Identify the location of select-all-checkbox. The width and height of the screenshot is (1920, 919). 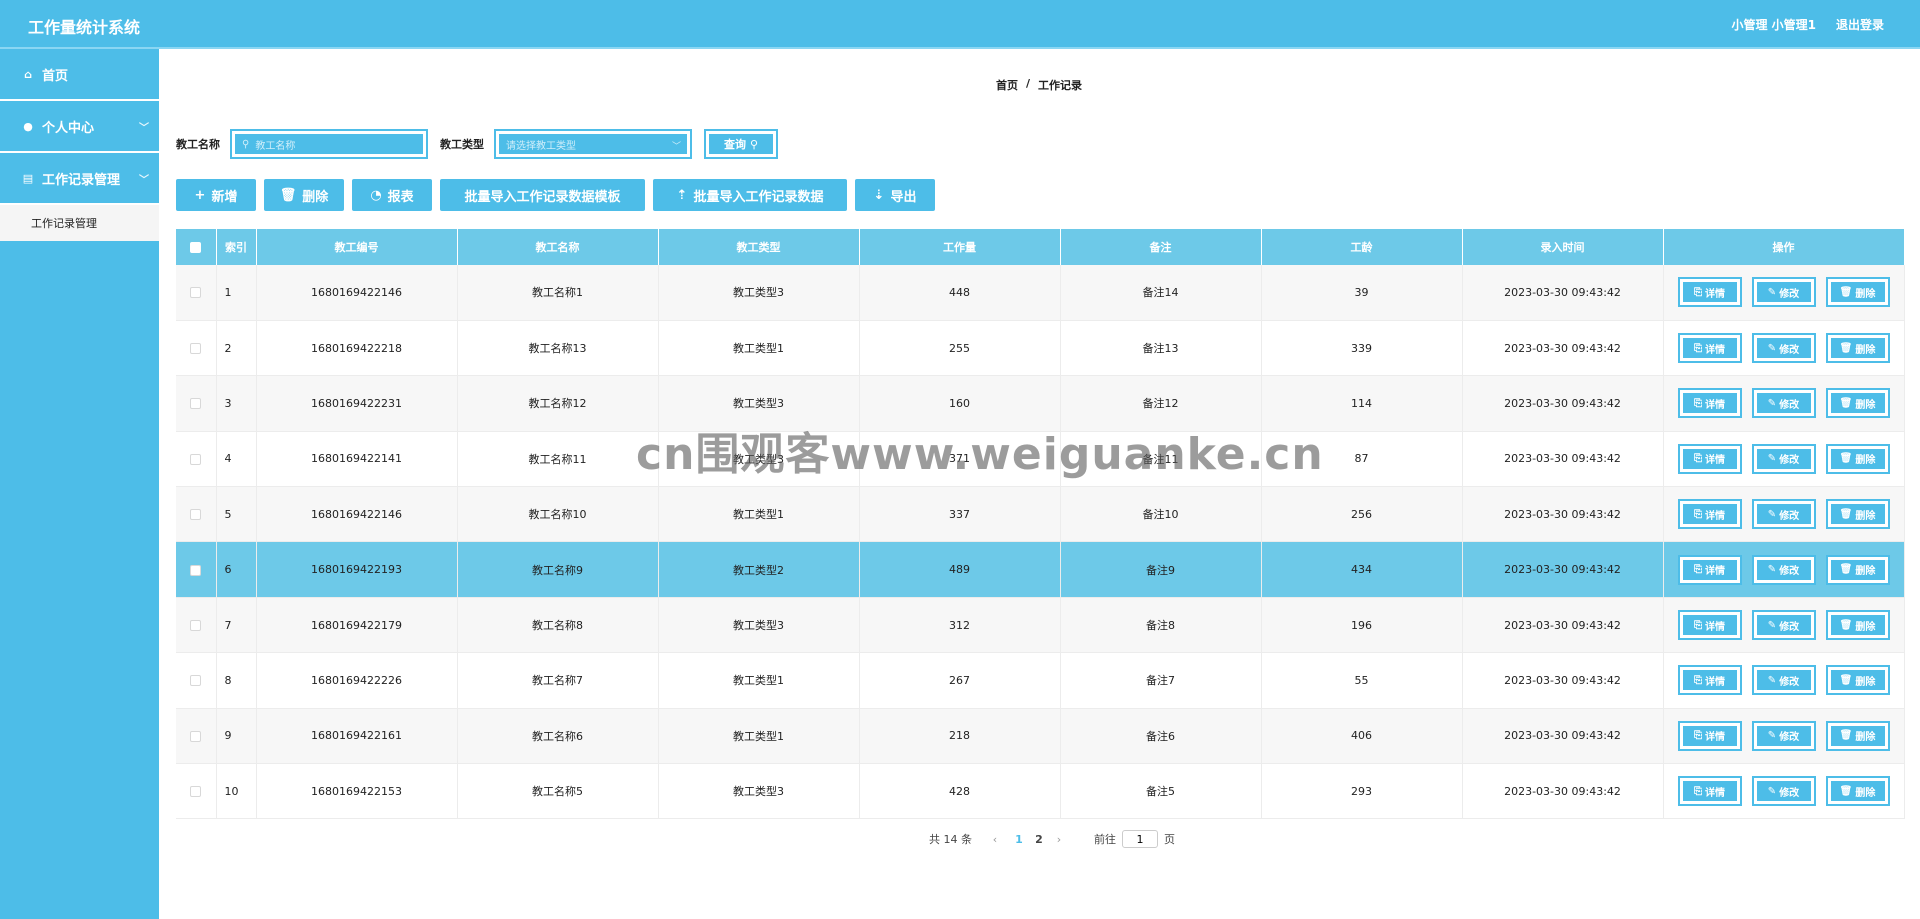
(196, 247).